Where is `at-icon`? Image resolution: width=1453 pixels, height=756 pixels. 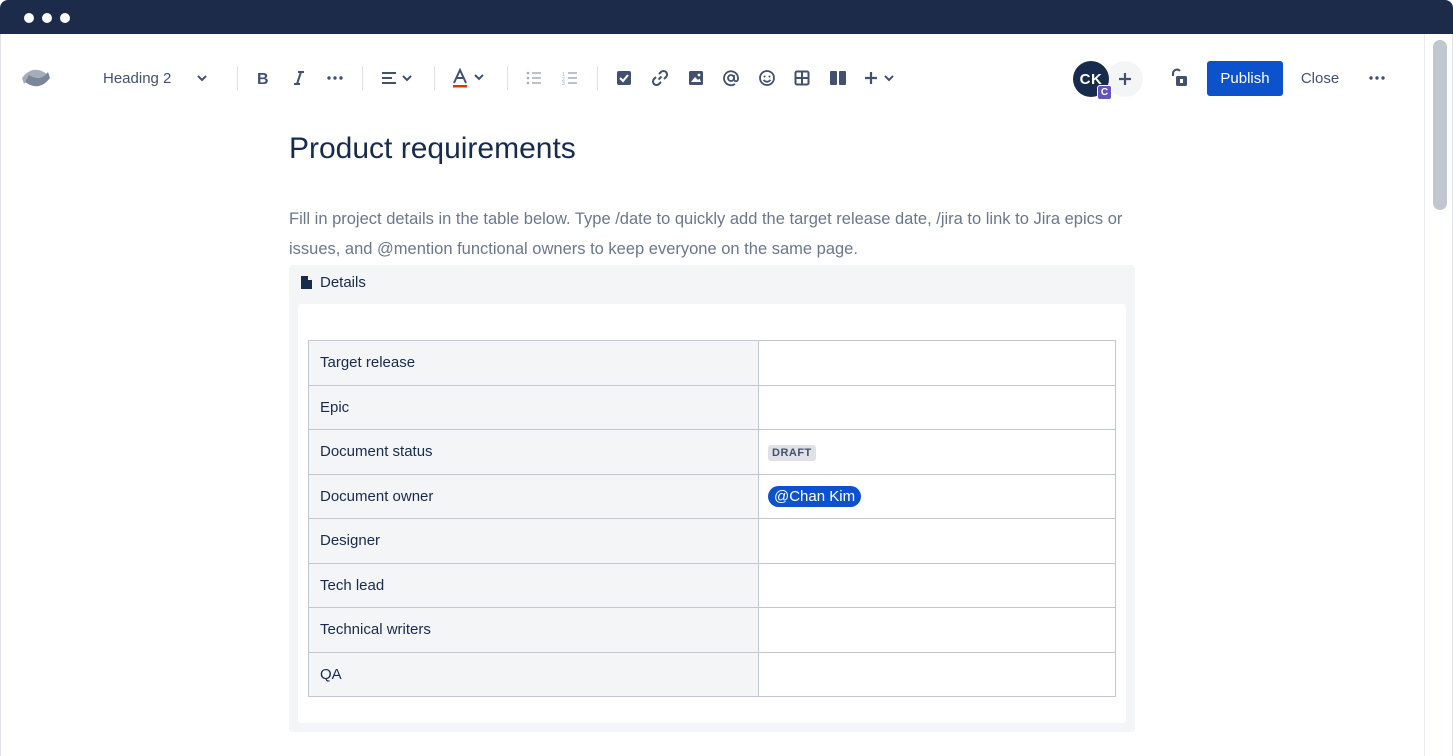 at-icon is located at coordinates (731, 78).